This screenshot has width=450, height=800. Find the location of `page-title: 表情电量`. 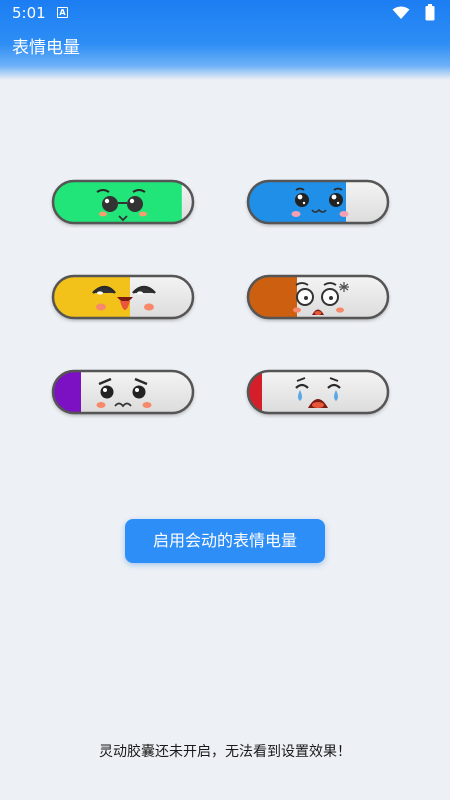

page-title: 表情电量 is located at coordinates (46, 48).